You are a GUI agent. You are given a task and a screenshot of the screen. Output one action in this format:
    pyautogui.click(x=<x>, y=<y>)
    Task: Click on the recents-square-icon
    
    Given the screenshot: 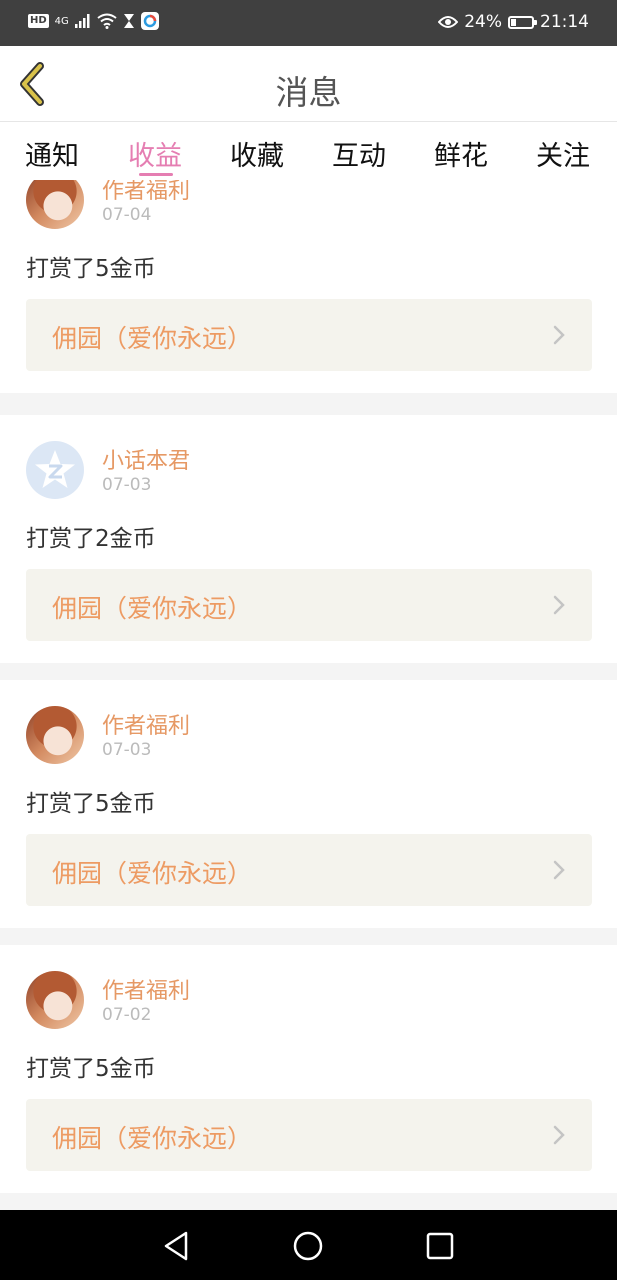 What is the action you would take?
    pyautogui.click(x=440, y=1246)
    